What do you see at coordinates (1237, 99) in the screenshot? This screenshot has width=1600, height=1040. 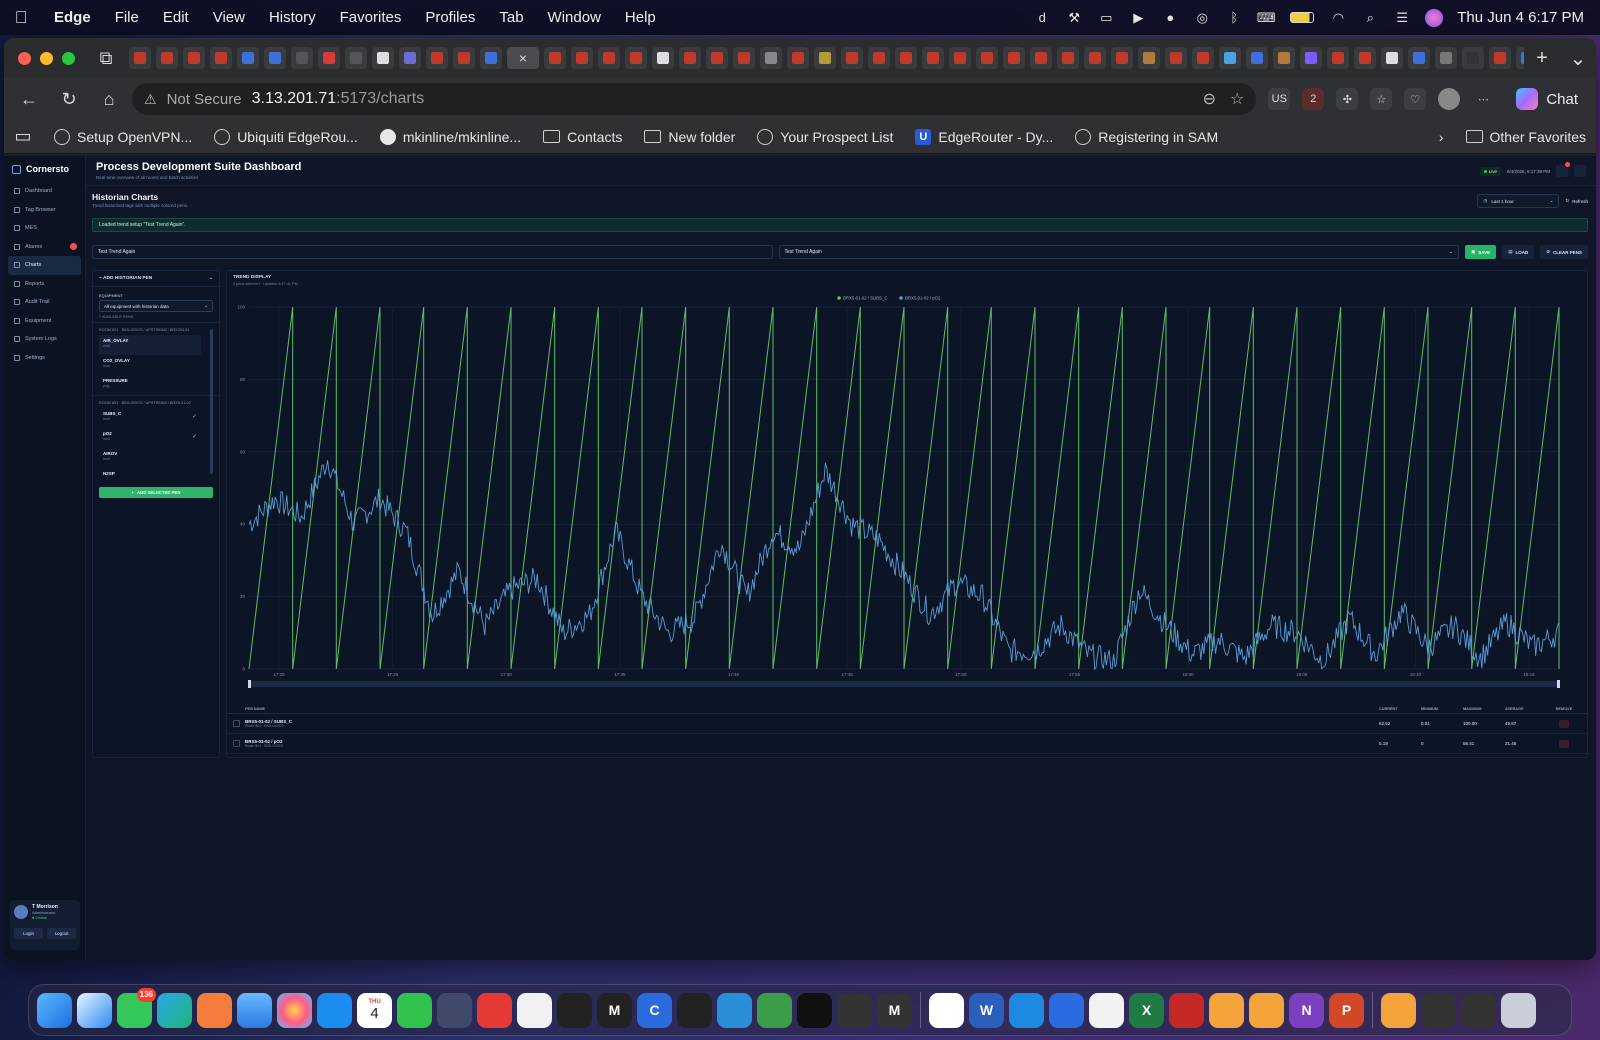 I see `favorite-star-icon: ☆` at bounding box center [1237, 99].